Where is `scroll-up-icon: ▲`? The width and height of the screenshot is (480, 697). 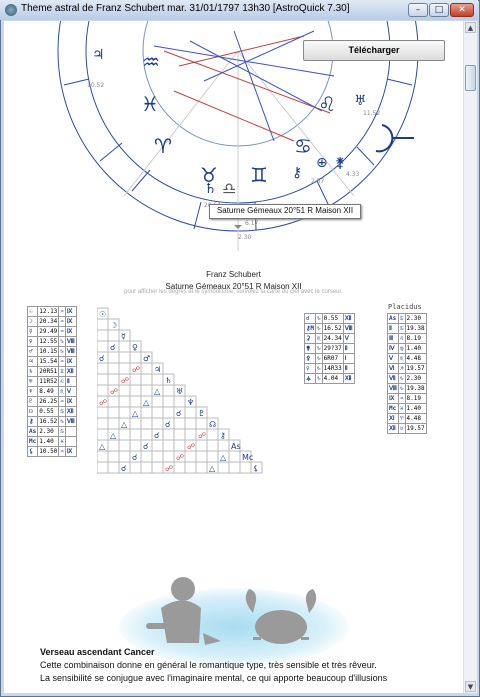
scroll-up-icon: ▲ is located at coordinates (470, 27).